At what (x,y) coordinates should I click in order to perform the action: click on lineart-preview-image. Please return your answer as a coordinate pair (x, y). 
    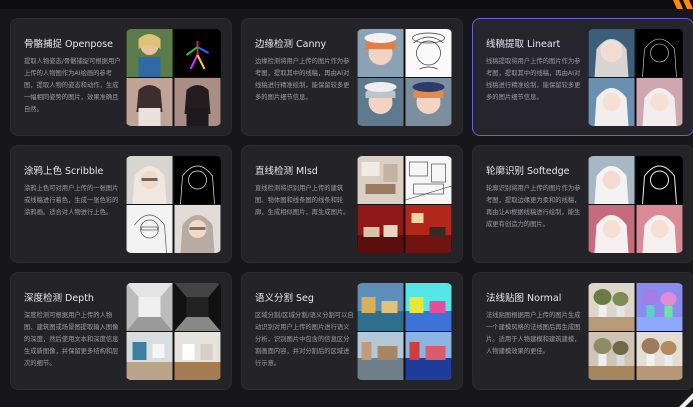
    Looking at the image, I should click on (635, 77).